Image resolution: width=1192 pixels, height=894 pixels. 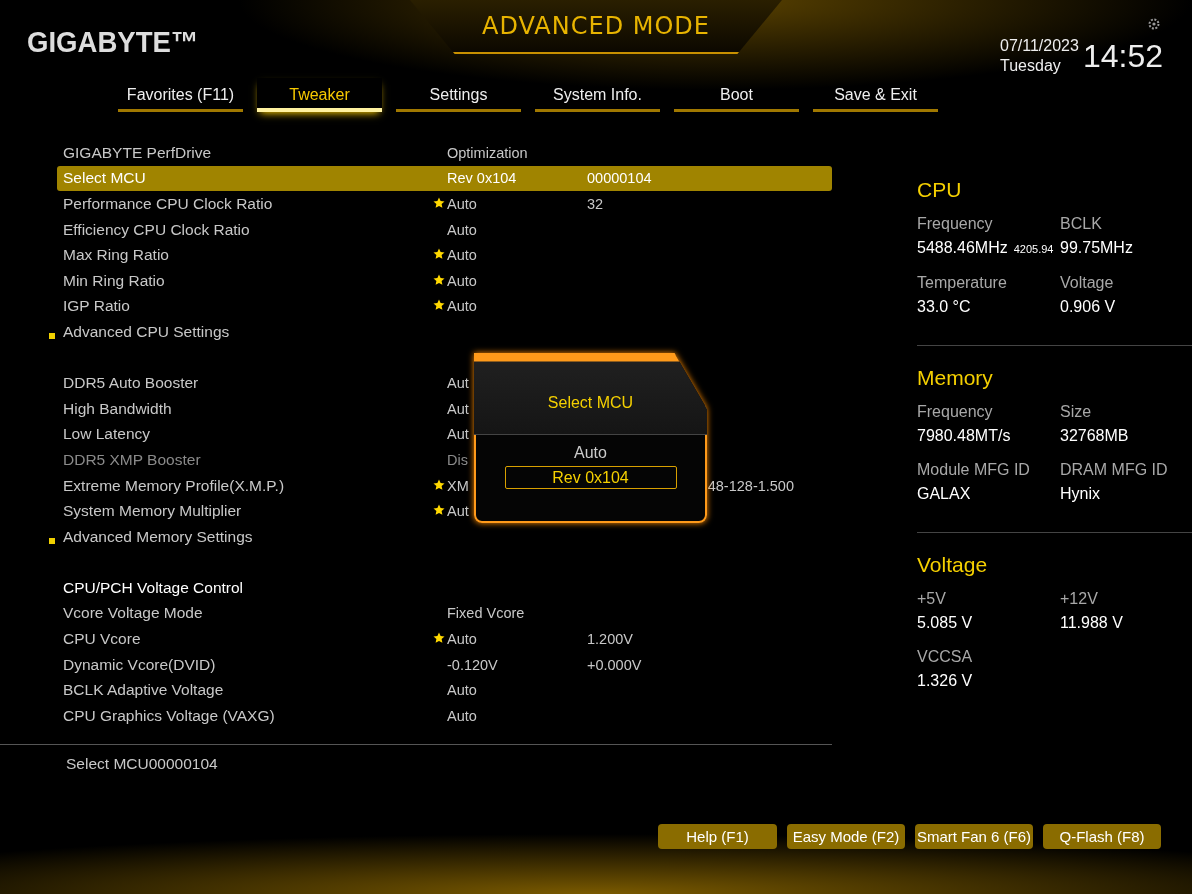 I want to click on setting-value: 00000104, so click(x=619, y=178).